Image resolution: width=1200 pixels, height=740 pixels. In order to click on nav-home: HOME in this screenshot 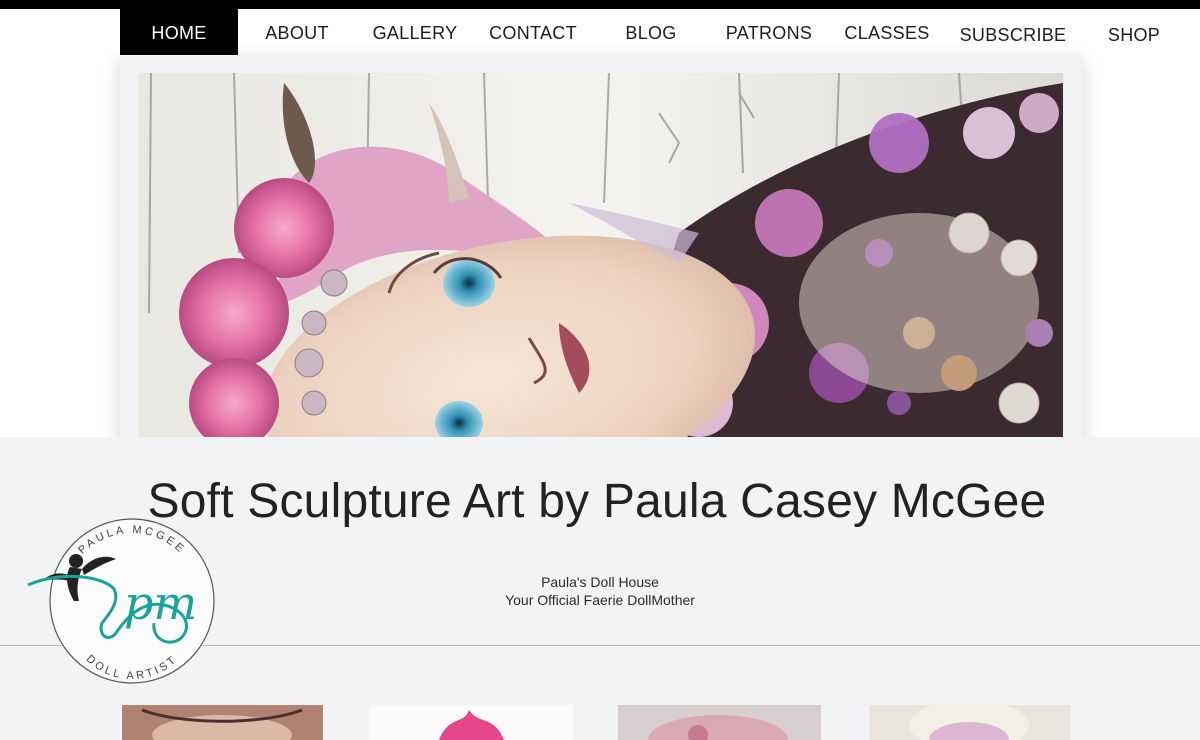, I will do `click(179, 32)`.